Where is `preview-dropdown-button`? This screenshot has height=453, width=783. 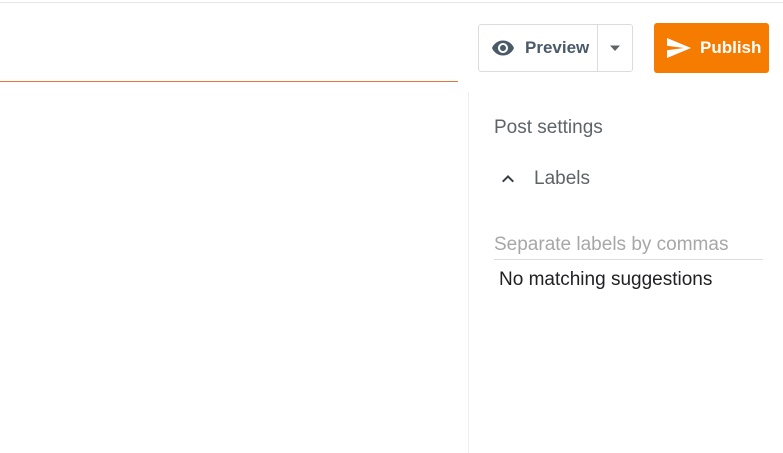 preview-dropdown-button is located at coordinates (615, 48).